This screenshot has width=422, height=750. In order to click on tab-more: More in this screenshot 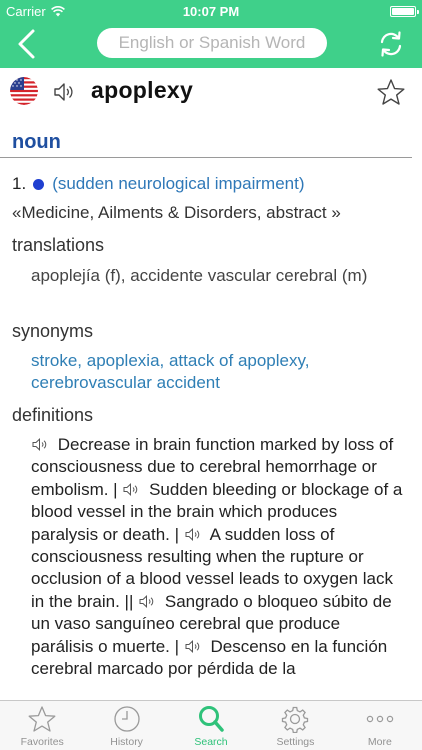, I will do `click(380, 725)`.